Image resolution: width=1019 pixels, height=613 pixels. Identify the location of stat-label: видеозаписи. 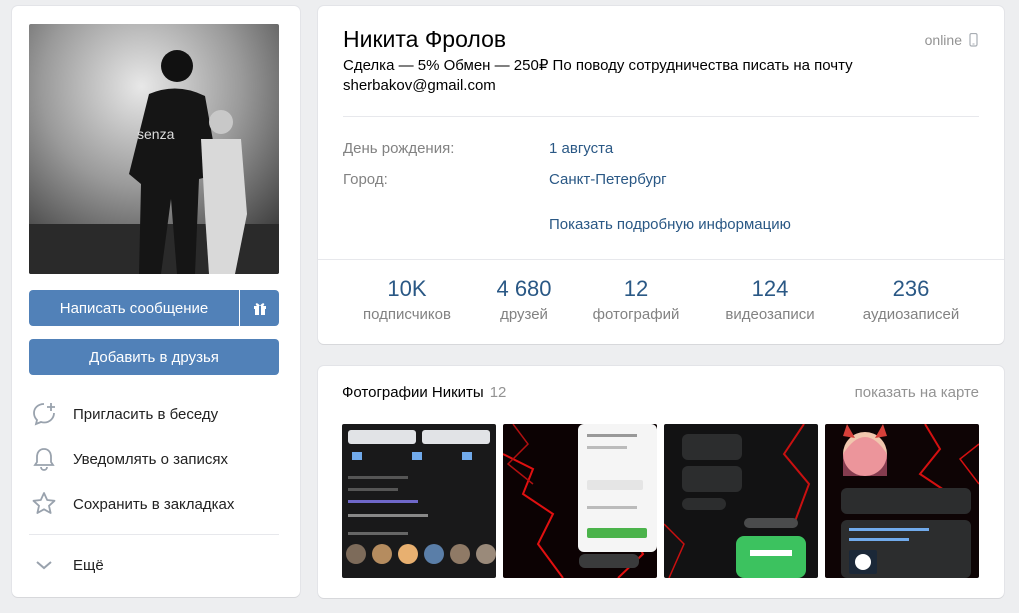
(770, 314).